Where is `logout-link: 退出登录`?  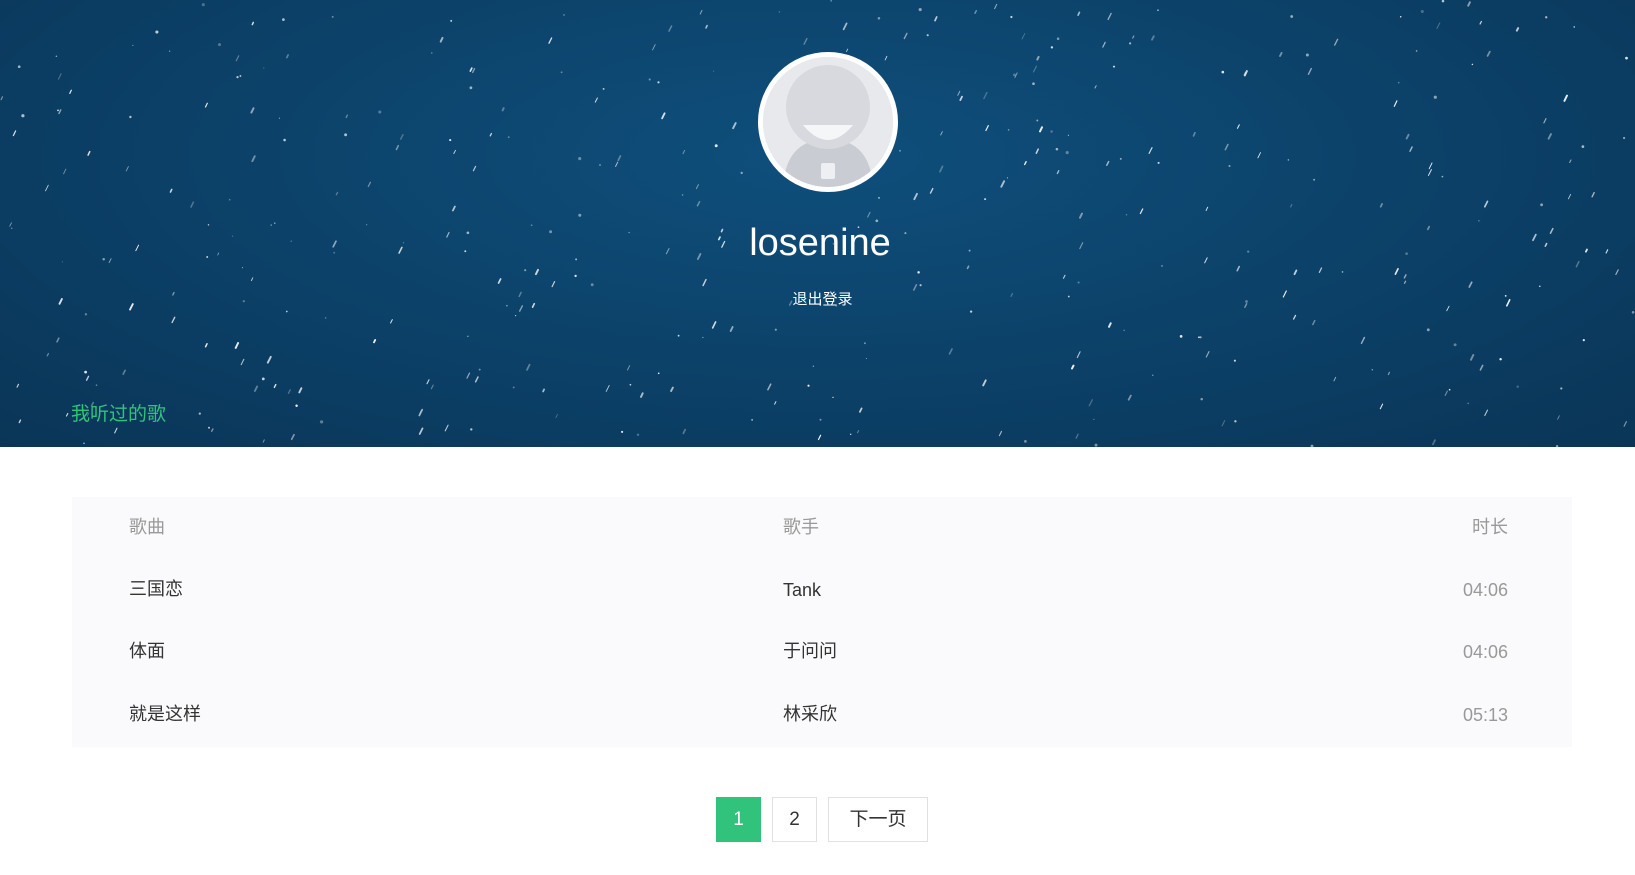 logout-link: 退出登录 is located at coordinates (817, 298).